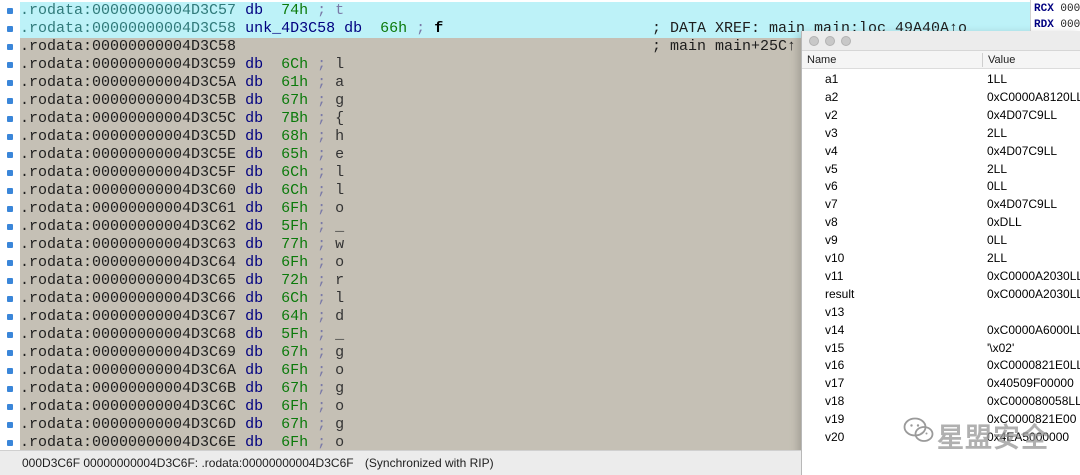 The width and height of the screenshot is (1080, 475). I want to click on column-divider, so click(982, 60).